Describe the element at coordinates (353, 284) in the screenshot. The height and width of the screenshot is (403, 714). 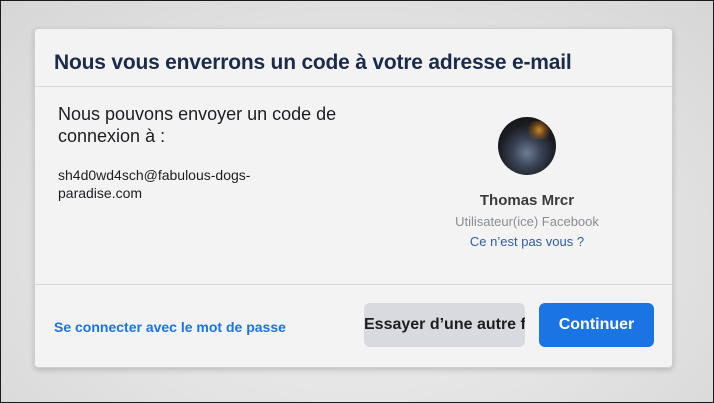
I see `footer-divider` at that location.